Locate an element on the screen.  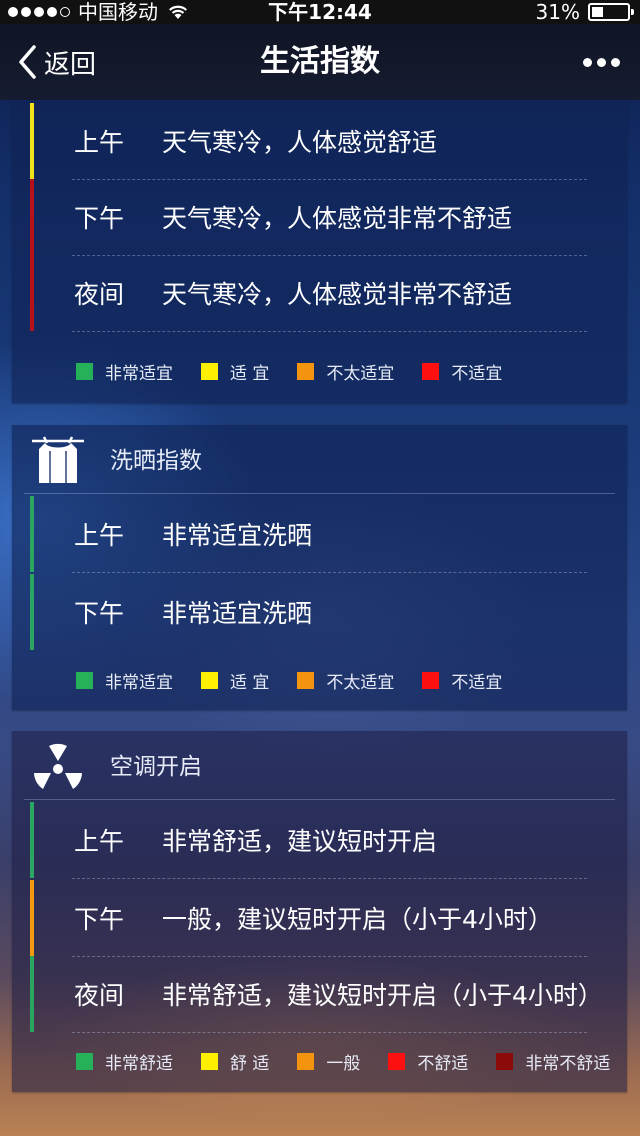
index-row: 上午 非常舒适，建议短时开启 is located at coordinates (319, 840).